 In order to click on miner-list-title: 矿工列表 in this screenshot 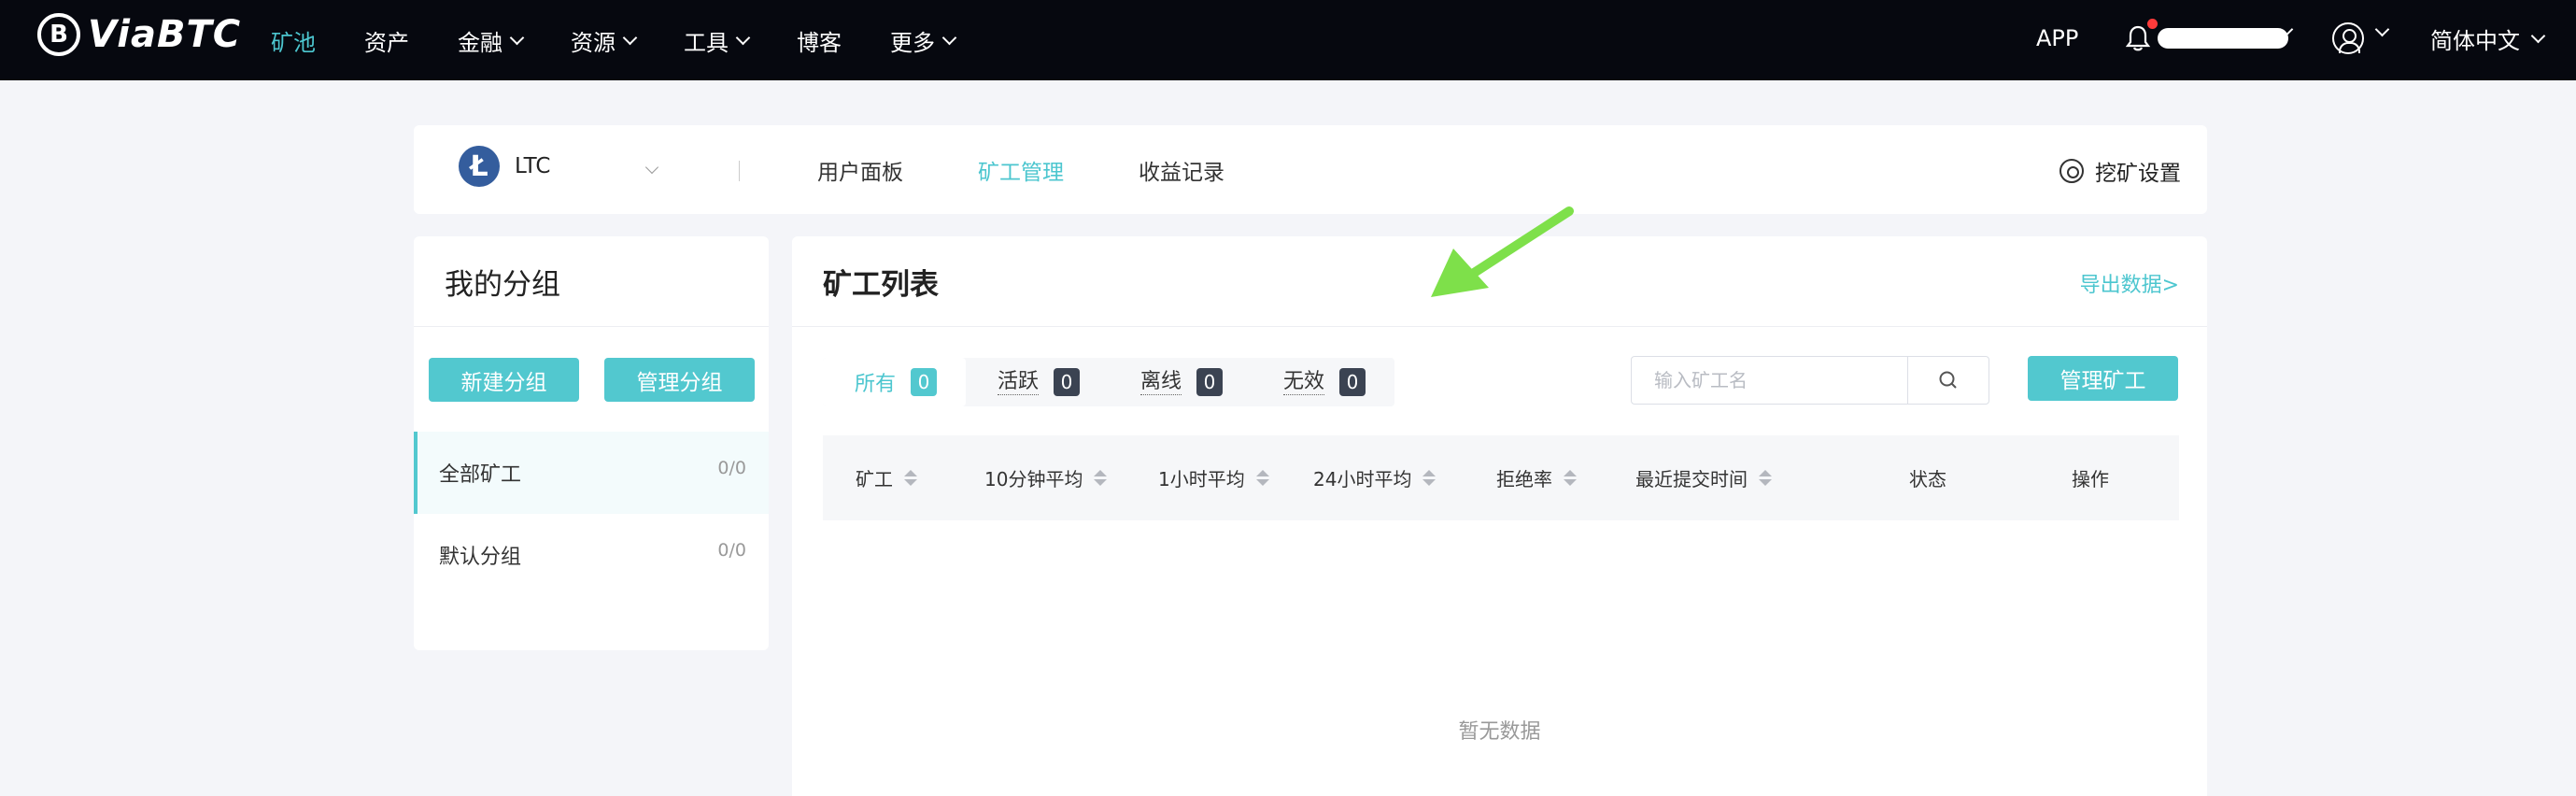, I will do `click(881, 285)`.